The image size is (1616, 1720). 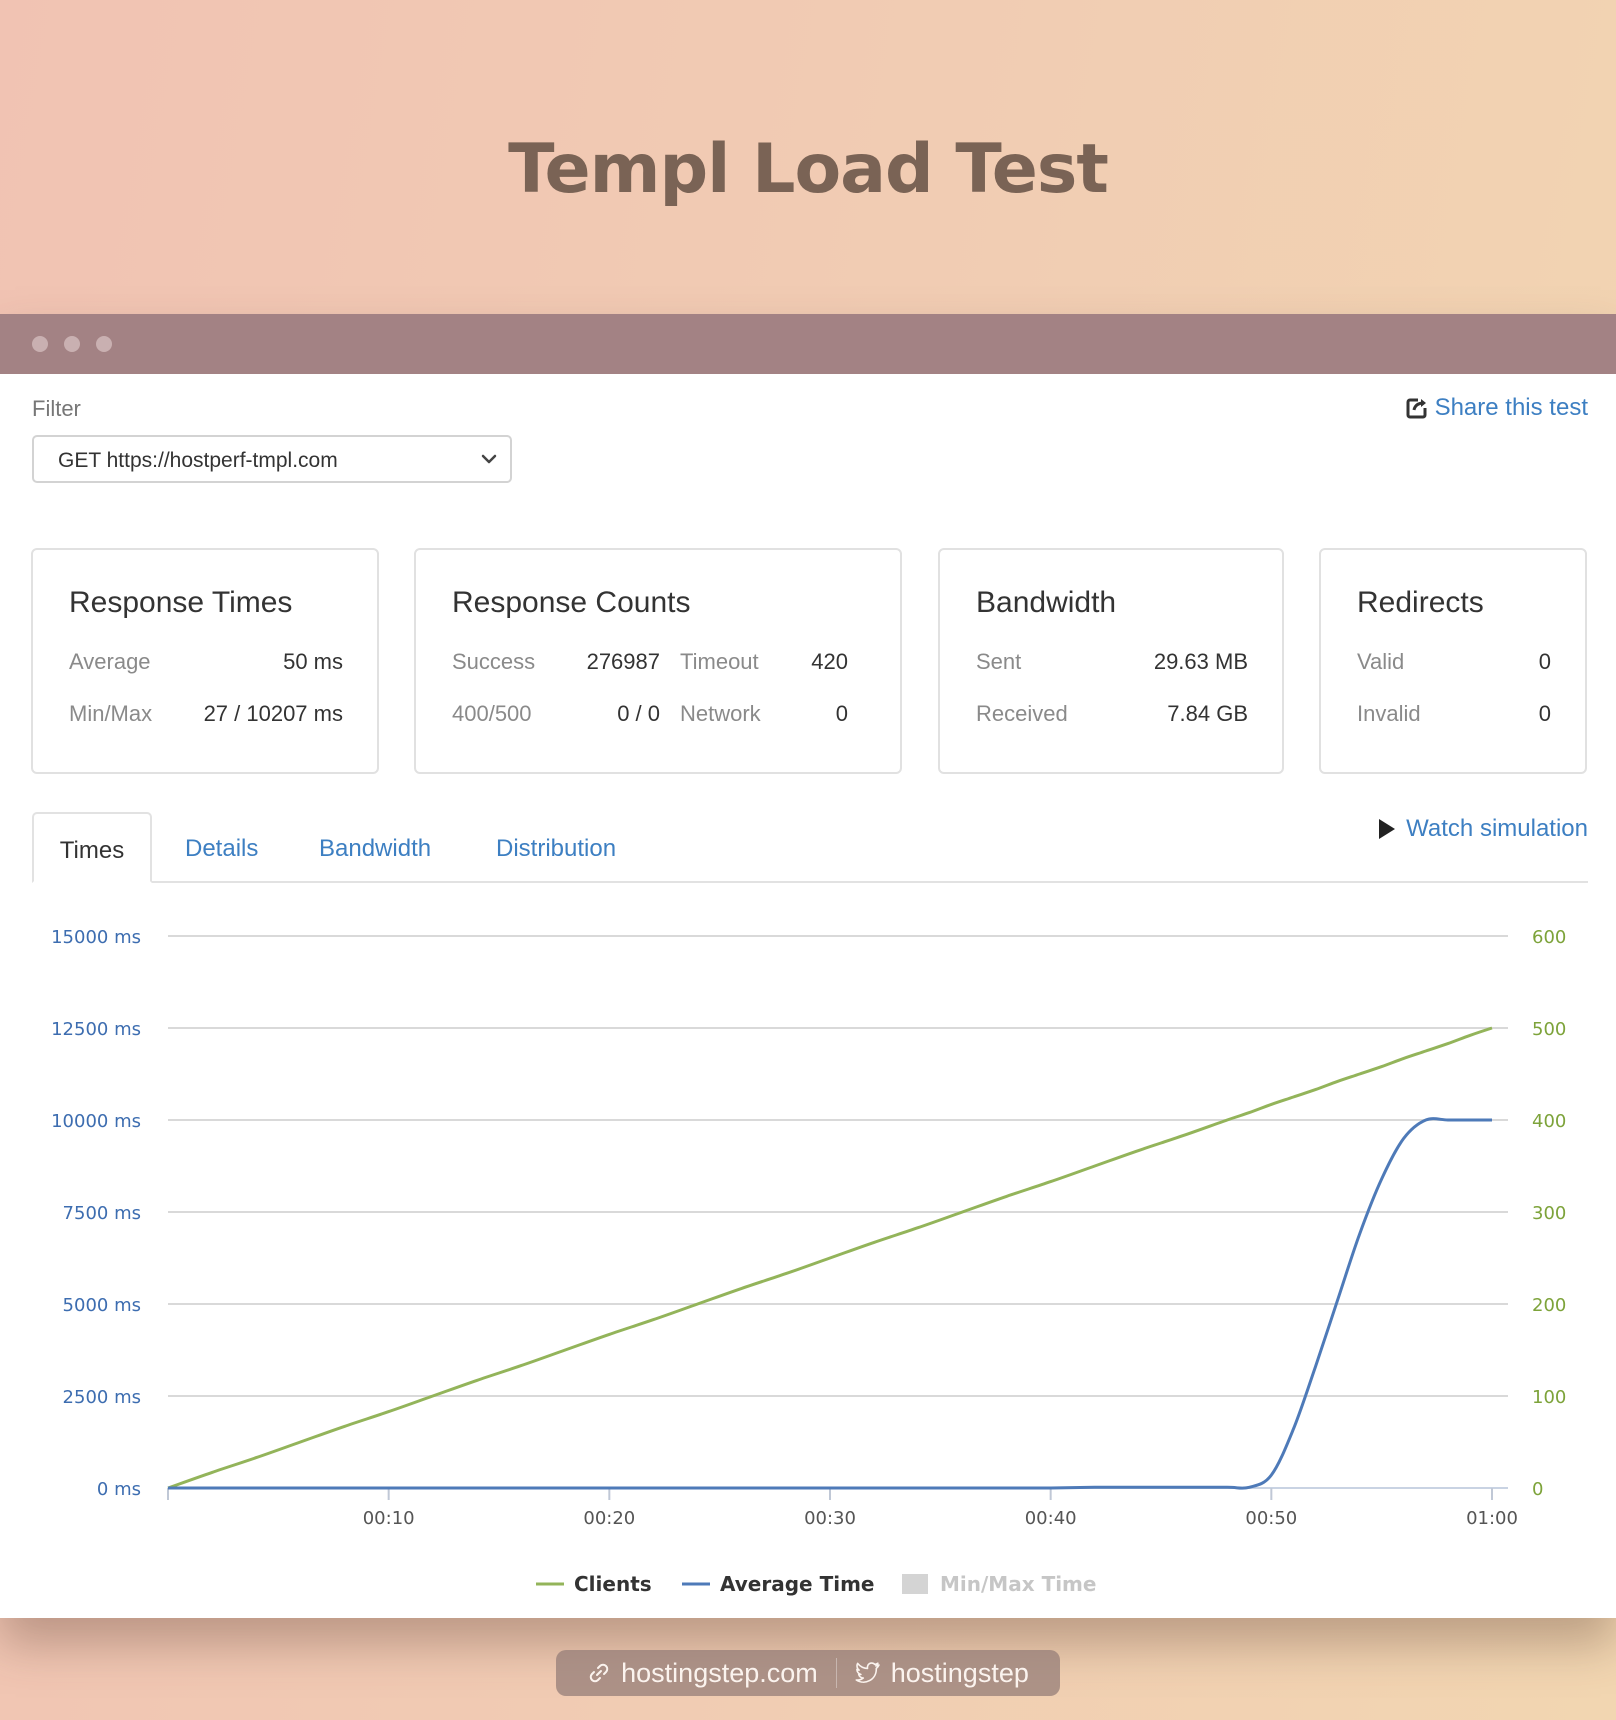 I want to click on footer-credits: hostingstep.com hostingstep, so click(x=808, y=1673).